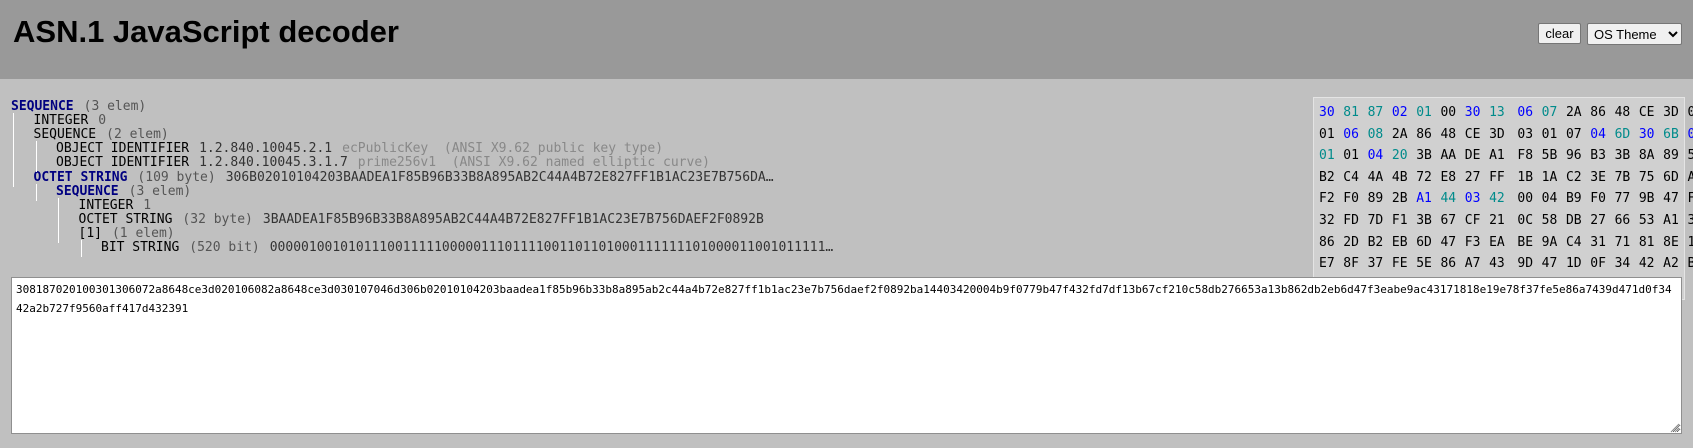 Image resolution: width=1693 pixels, height=448 pixels. I want to click on hex-byte: 71, so click(1627, 243).